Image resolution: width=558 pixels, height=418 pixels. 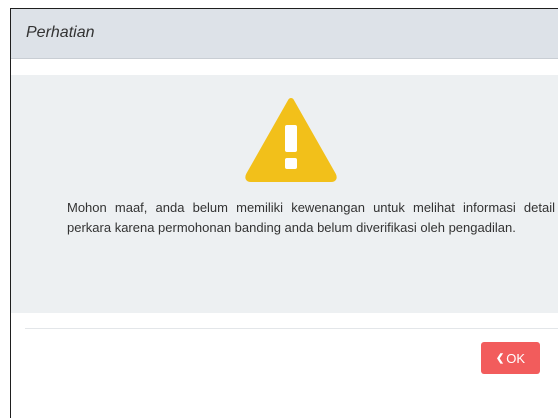 I want to click on modal-header: Perhatian, so click(x=284, y=34).